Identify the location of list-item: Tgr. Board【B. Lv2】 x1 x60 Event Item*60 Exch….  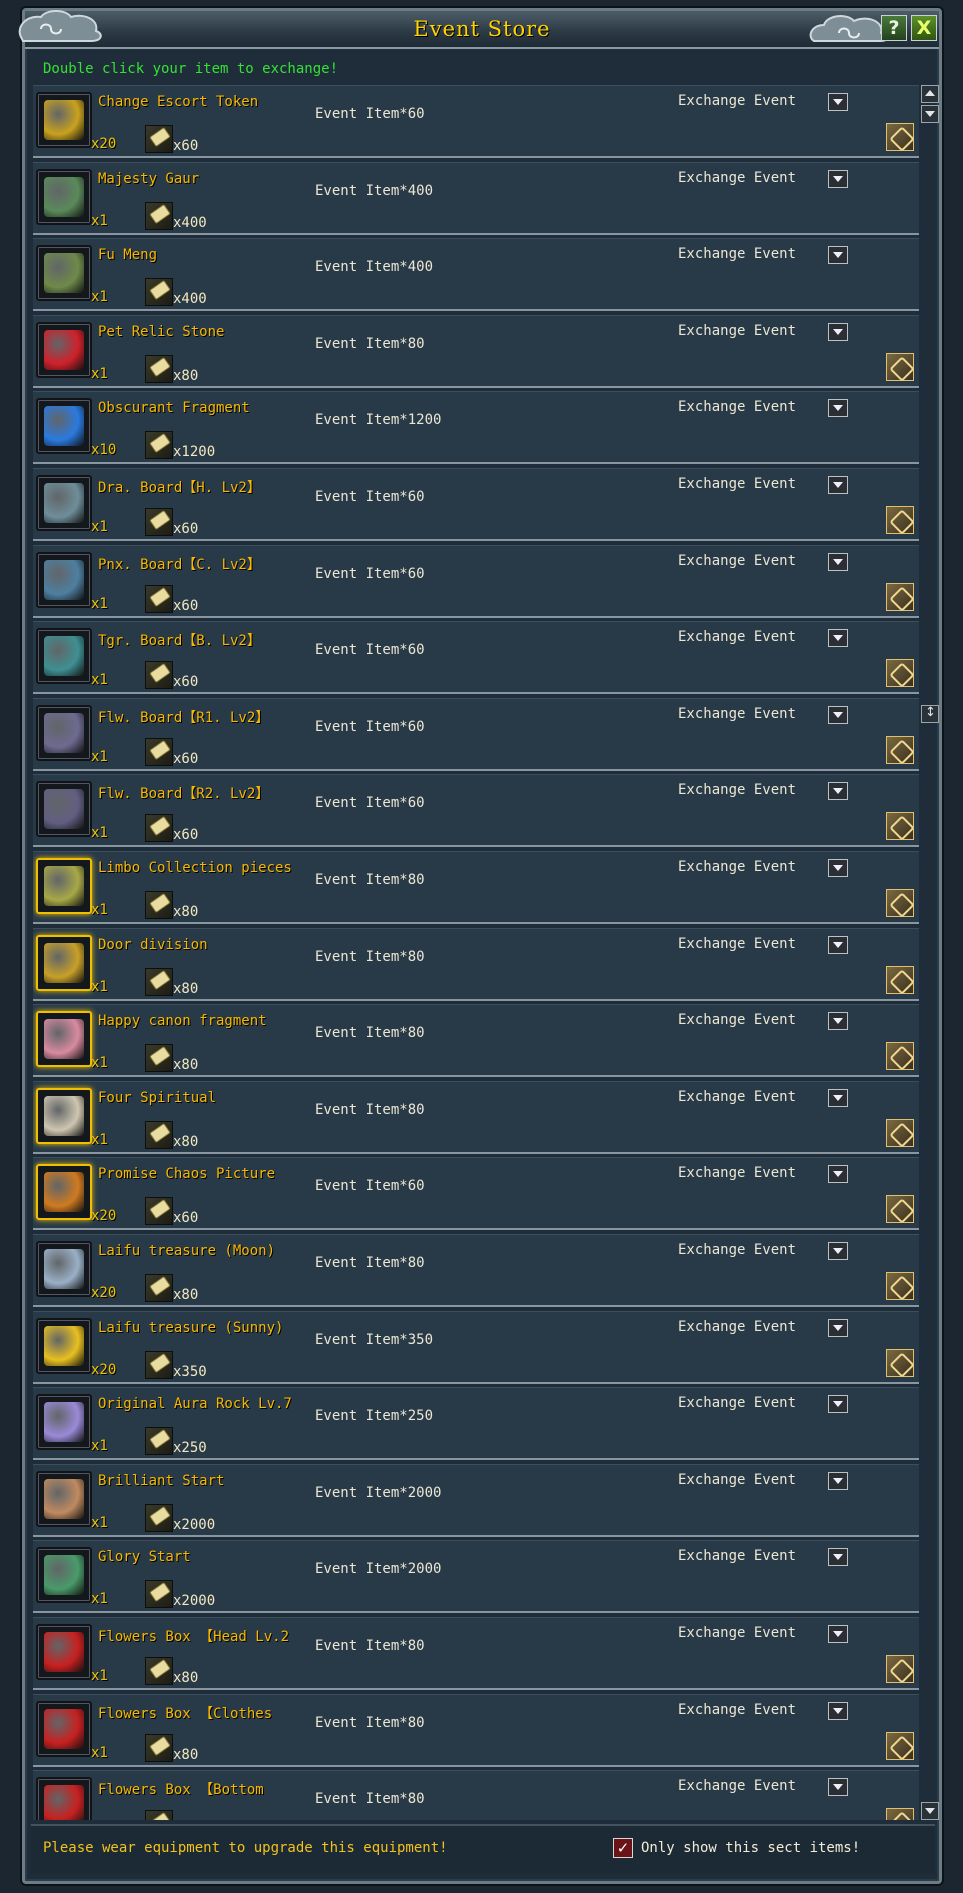
(476, 658).